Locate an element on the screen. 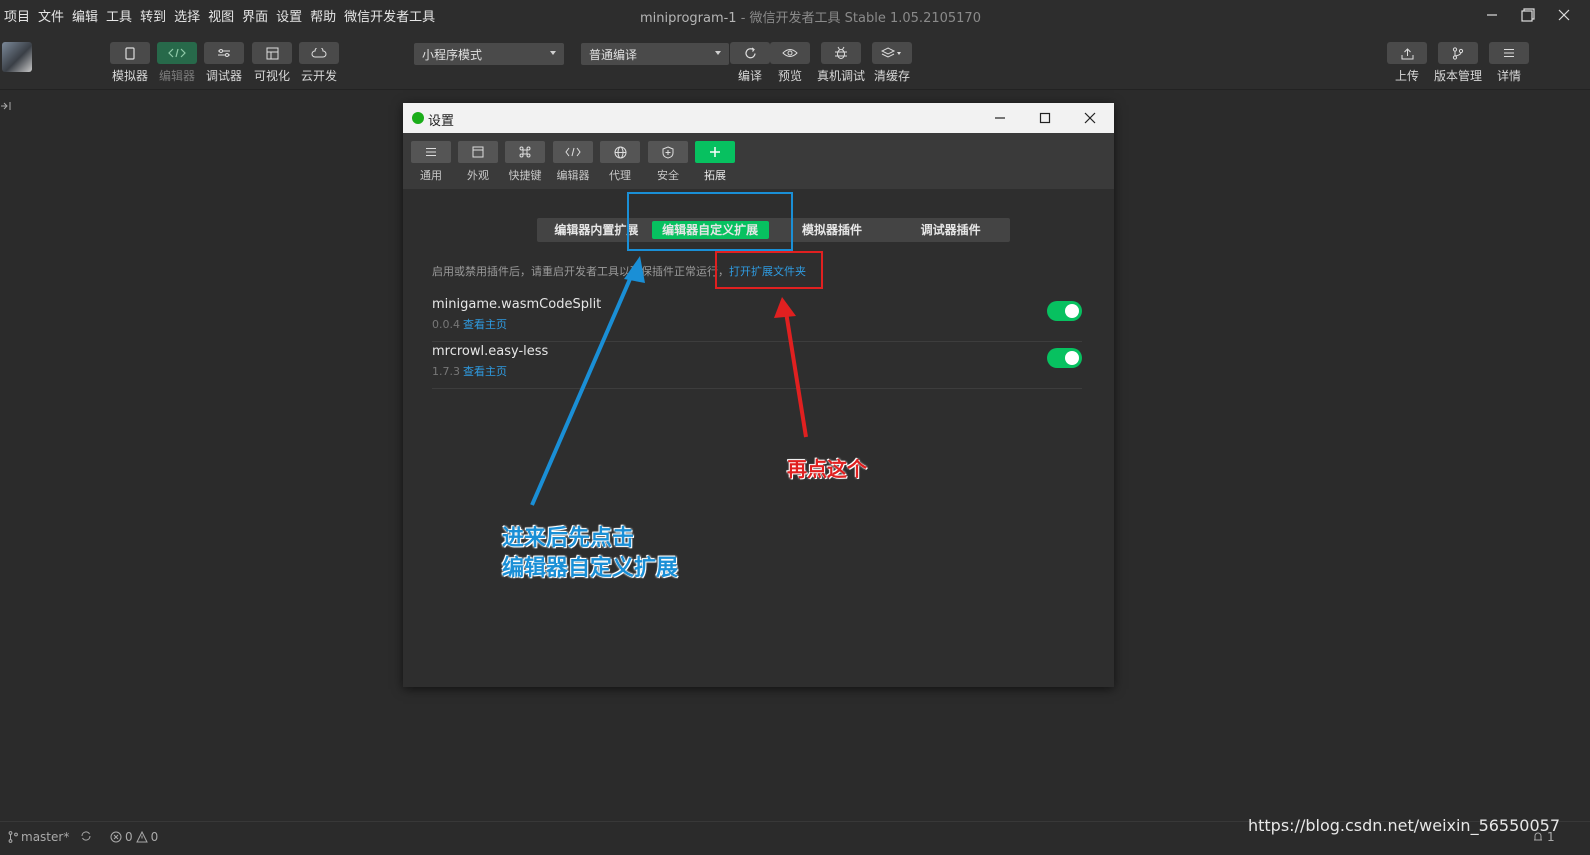  menu-item: 项目 is located at coordinates (19, 15).